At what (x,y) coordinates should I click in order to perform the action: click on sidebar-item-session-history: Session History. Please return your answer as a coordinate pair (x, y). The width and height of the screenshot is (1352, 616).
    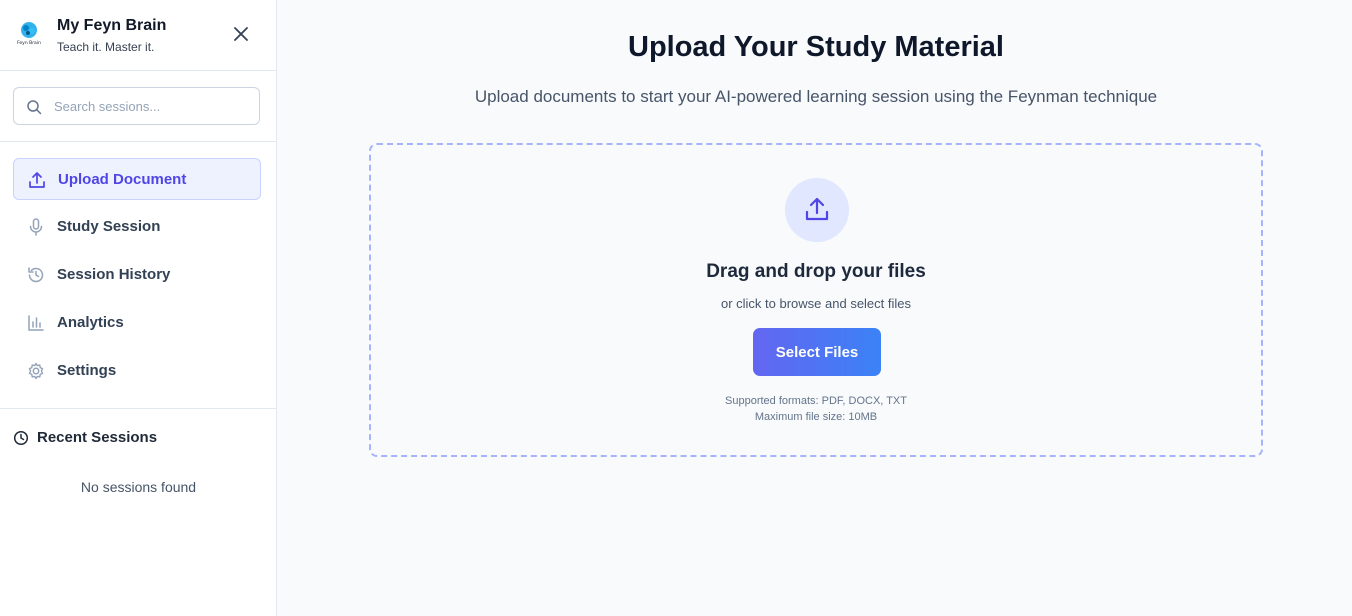
    Looking at the image, I should click on (137, 275).